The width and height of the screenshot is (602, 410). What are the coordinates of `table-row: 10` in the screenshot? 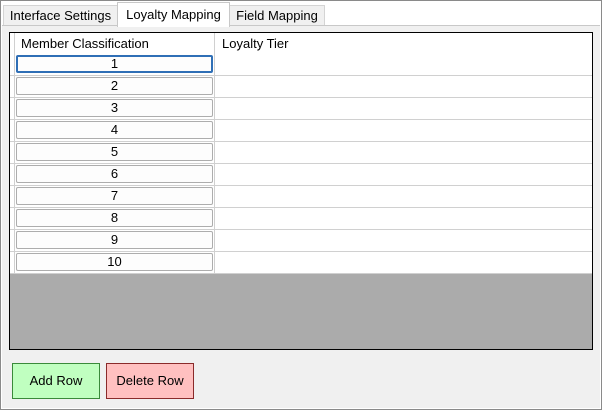 It's located at (301, 263).